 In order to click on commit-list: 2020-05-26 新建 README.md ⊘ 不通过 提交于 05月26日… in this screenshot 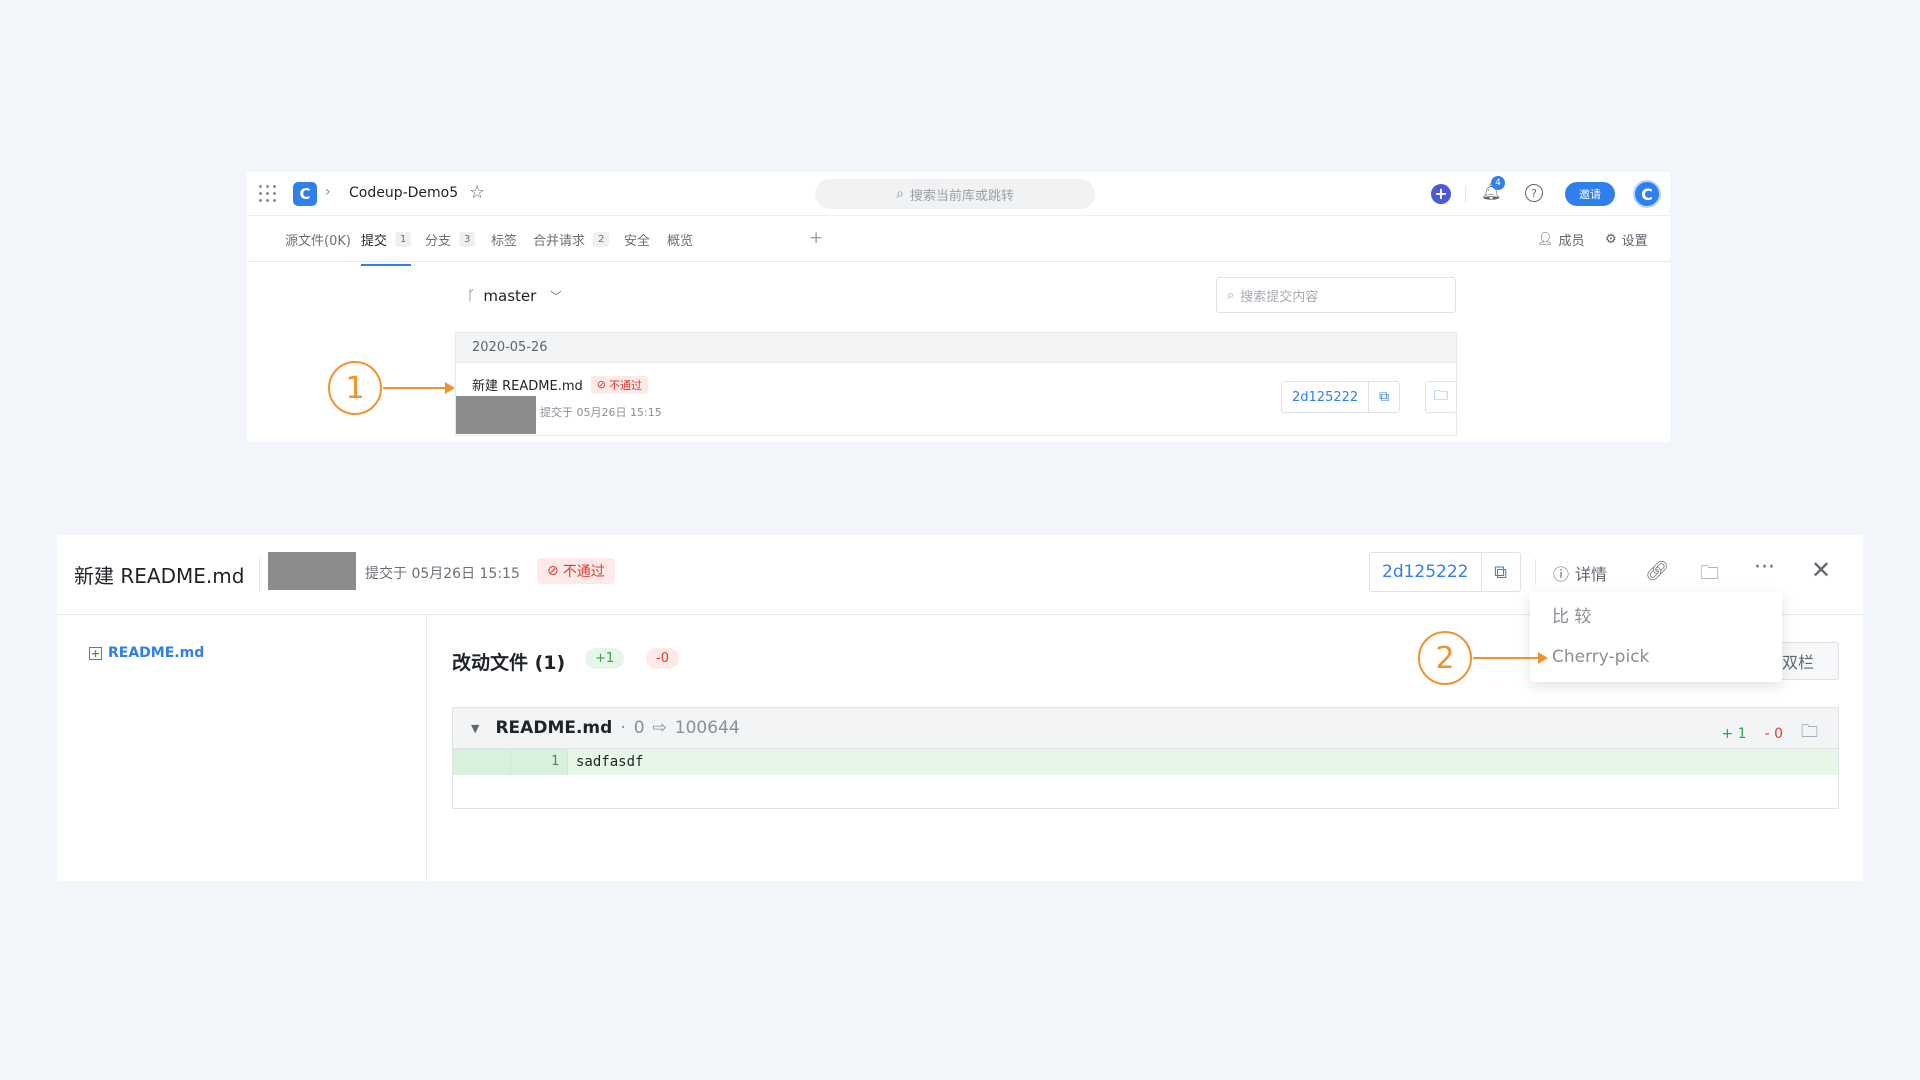, I will do `click(956, 384)`.